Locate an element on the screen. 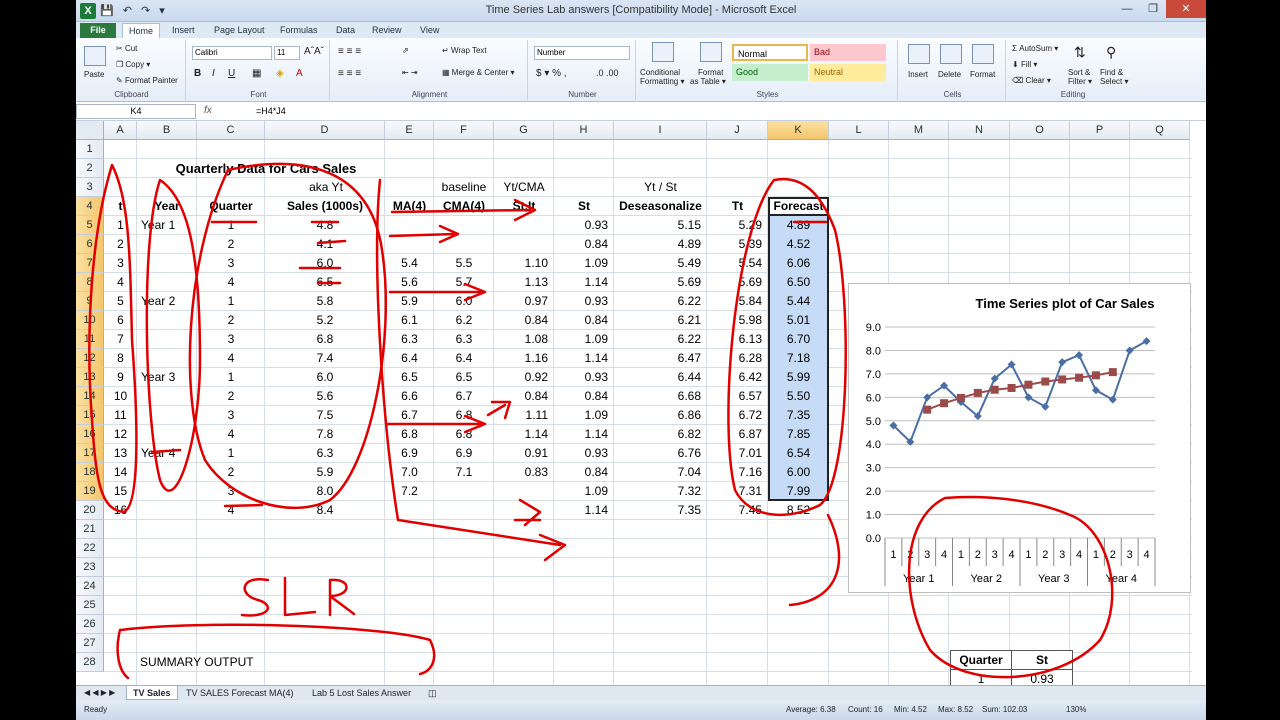 Image resolution: width=1280 pixels, height=720 pixels. cell-ma: 6.9 is located at coordinates (409, 453).